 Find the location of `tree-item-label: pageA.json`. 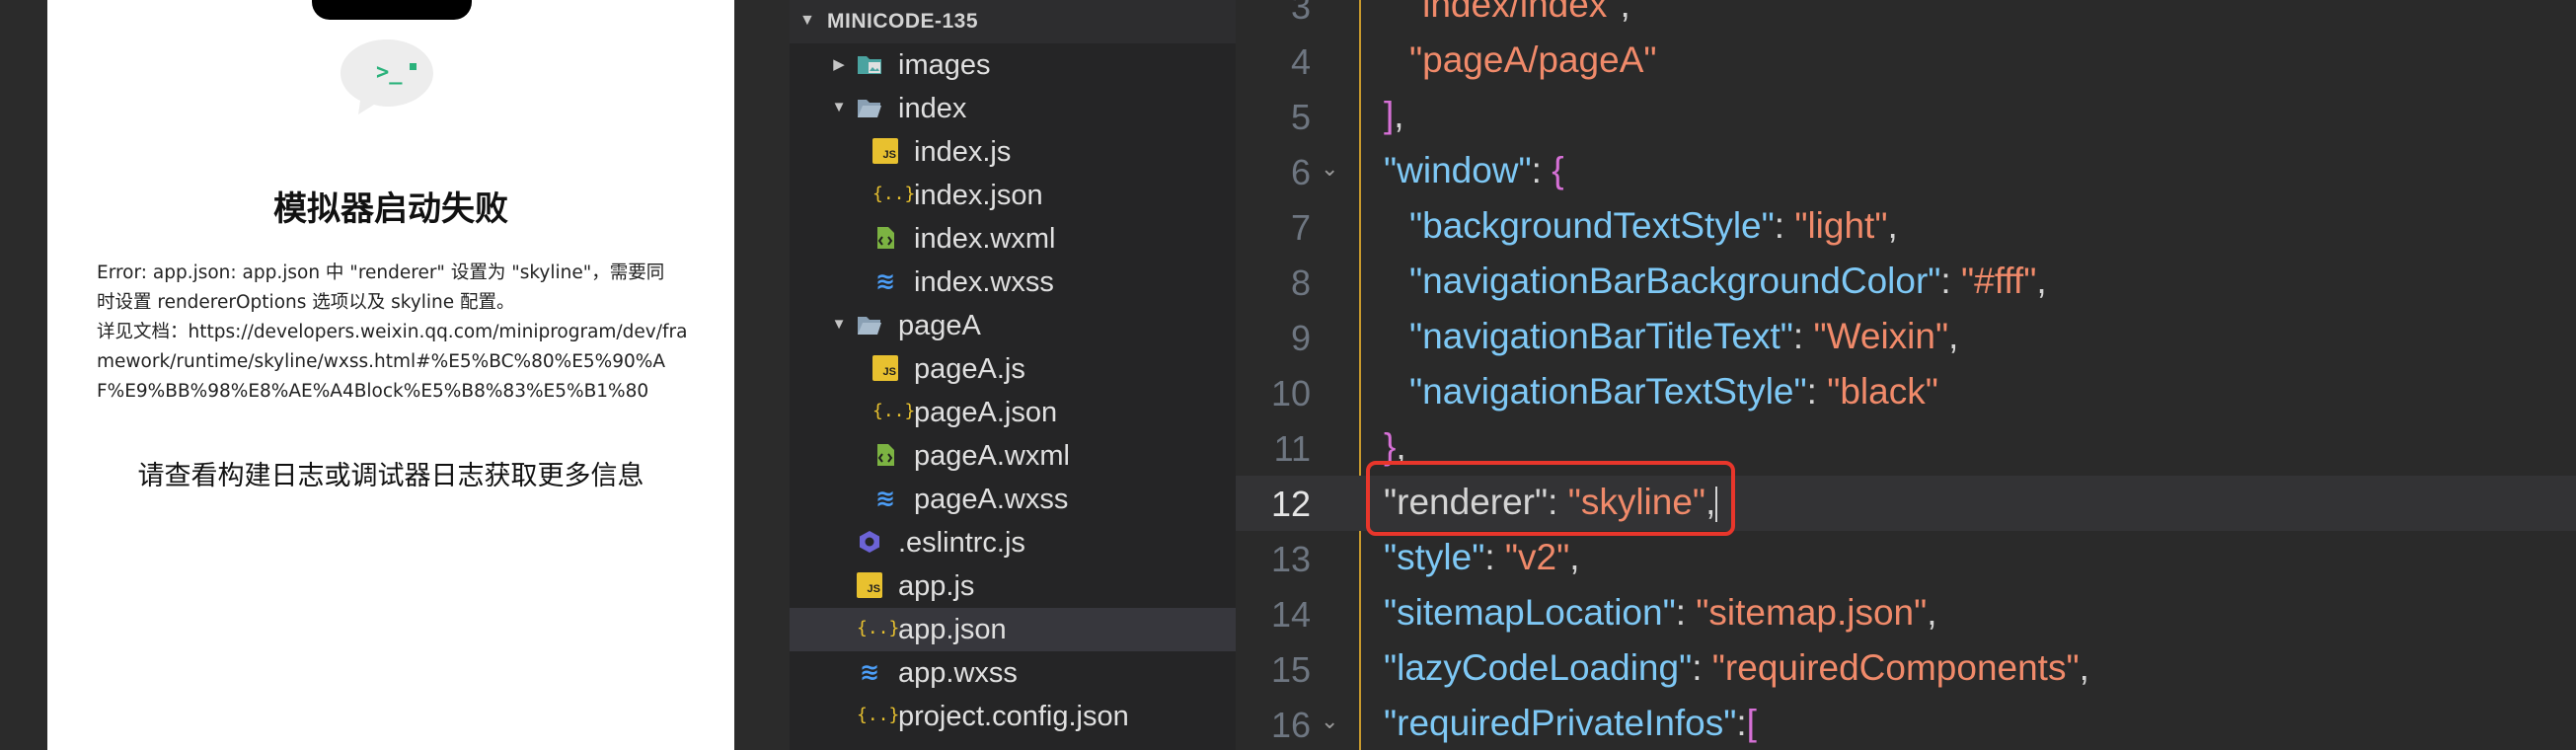

tree-item-label: pageA.json is located at coordinates (986, 413).